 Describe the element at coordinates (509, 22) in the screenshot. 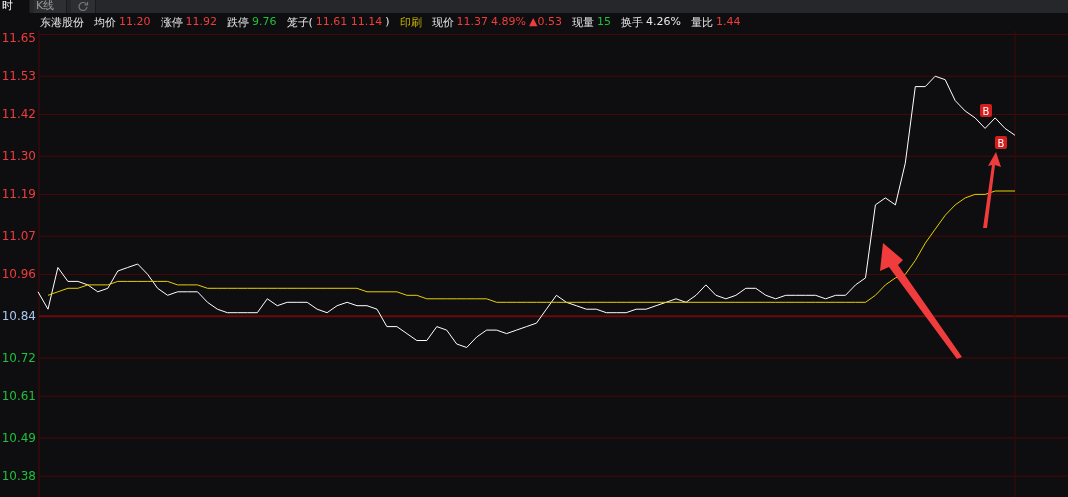

I see `quote-text: 4.89%` at that location.